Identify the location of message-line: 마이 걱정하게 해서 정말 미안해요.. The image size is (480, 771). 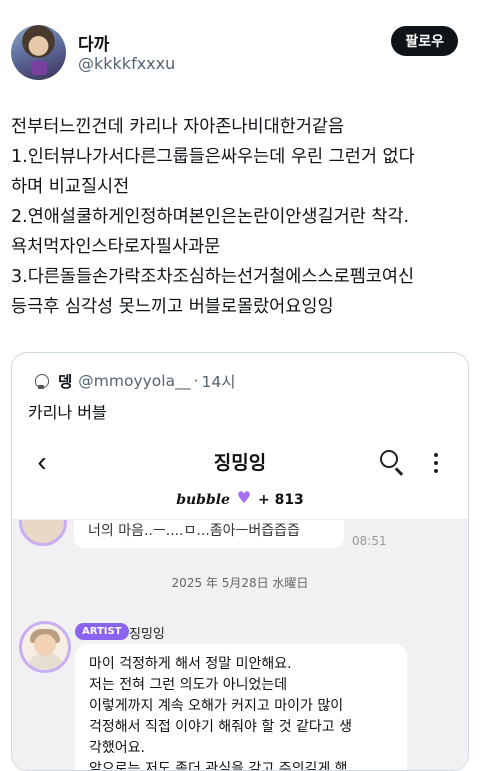
(190, 664).